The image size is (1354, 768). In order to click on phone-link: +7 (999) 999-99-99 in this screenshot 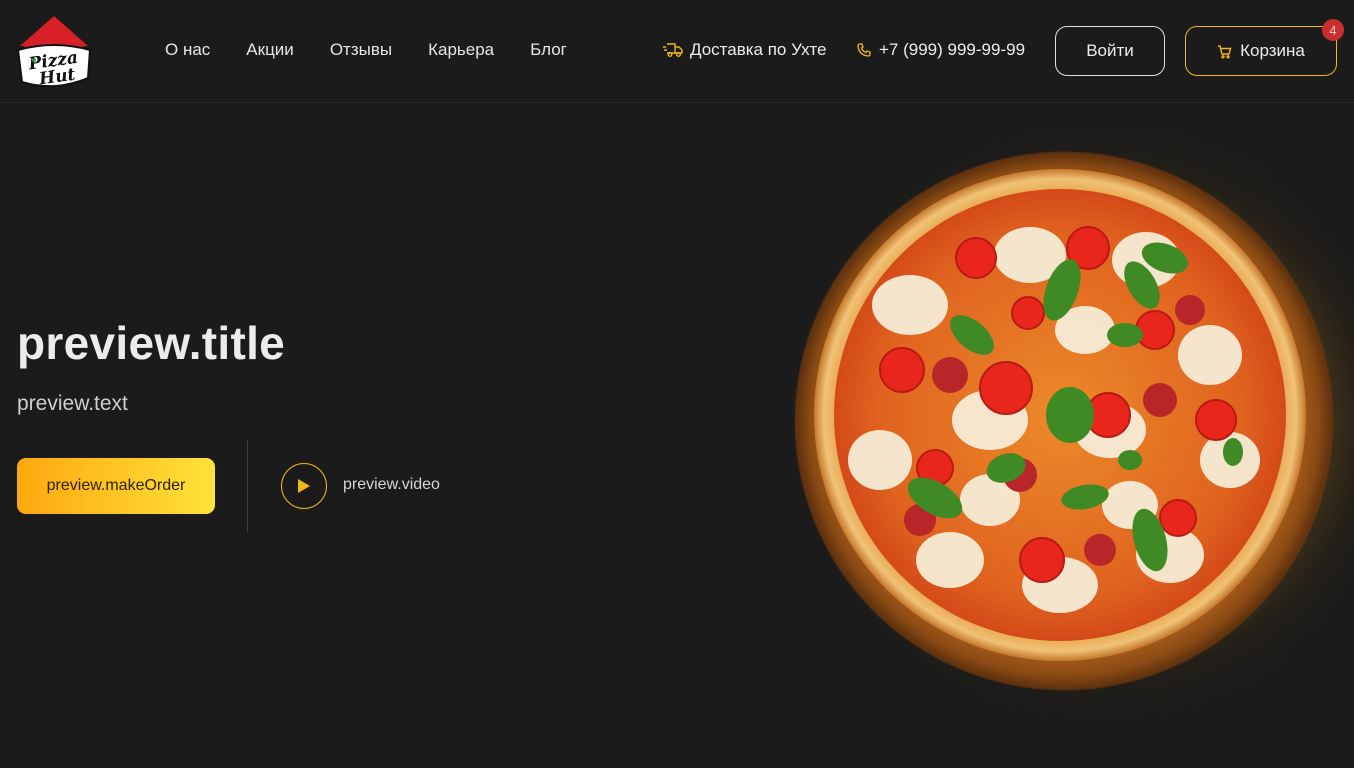, I will do `click(941, 50)`.